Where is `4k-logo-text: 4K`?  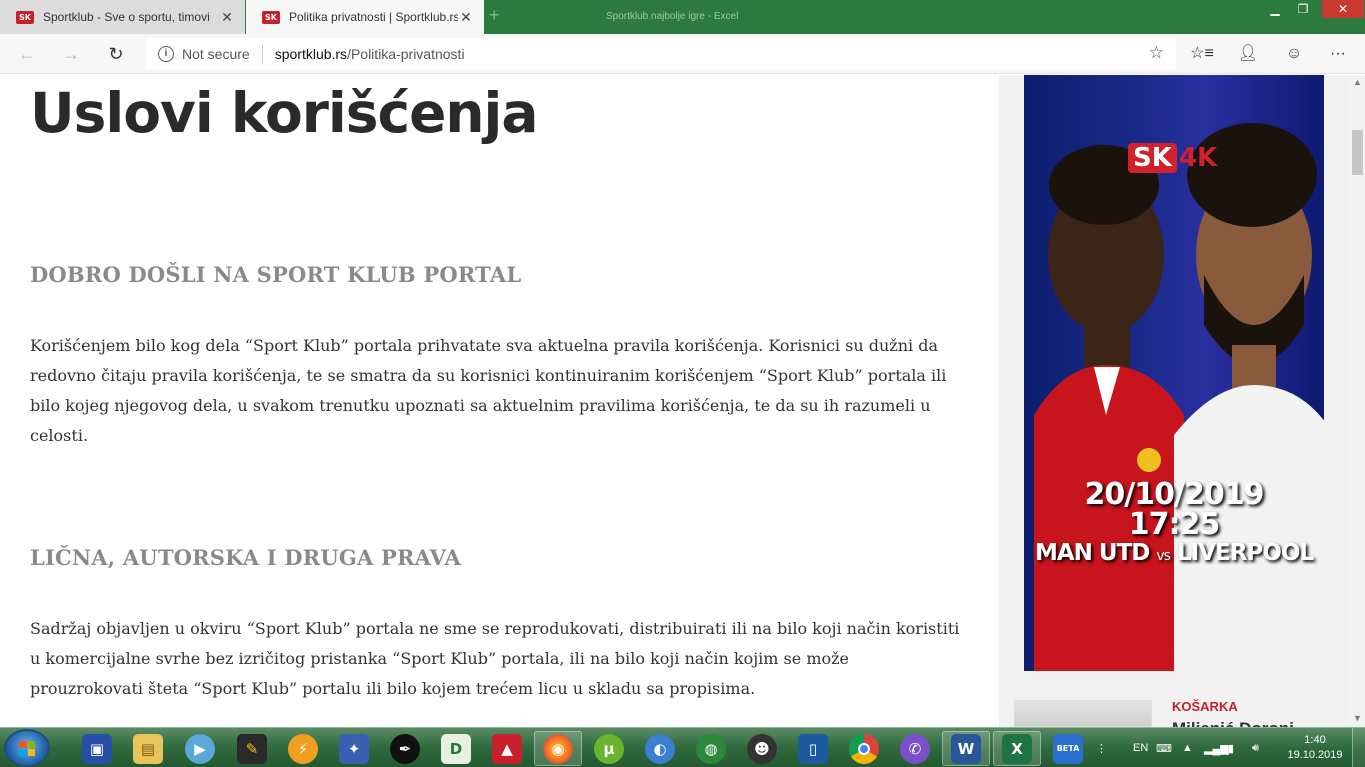 4k-logo-text: 4K is located at coordinates (1198, 158).